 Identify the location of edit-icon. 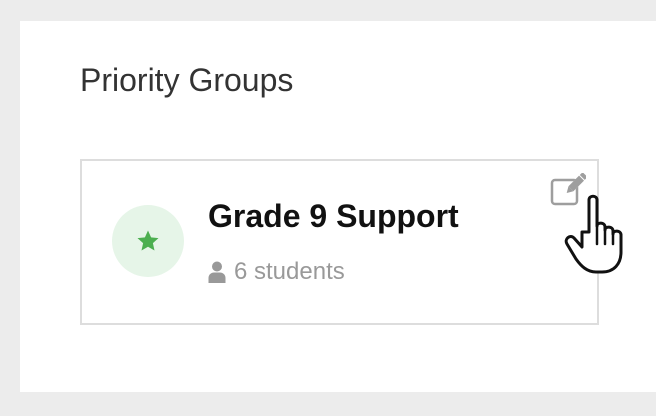
(569, 189).